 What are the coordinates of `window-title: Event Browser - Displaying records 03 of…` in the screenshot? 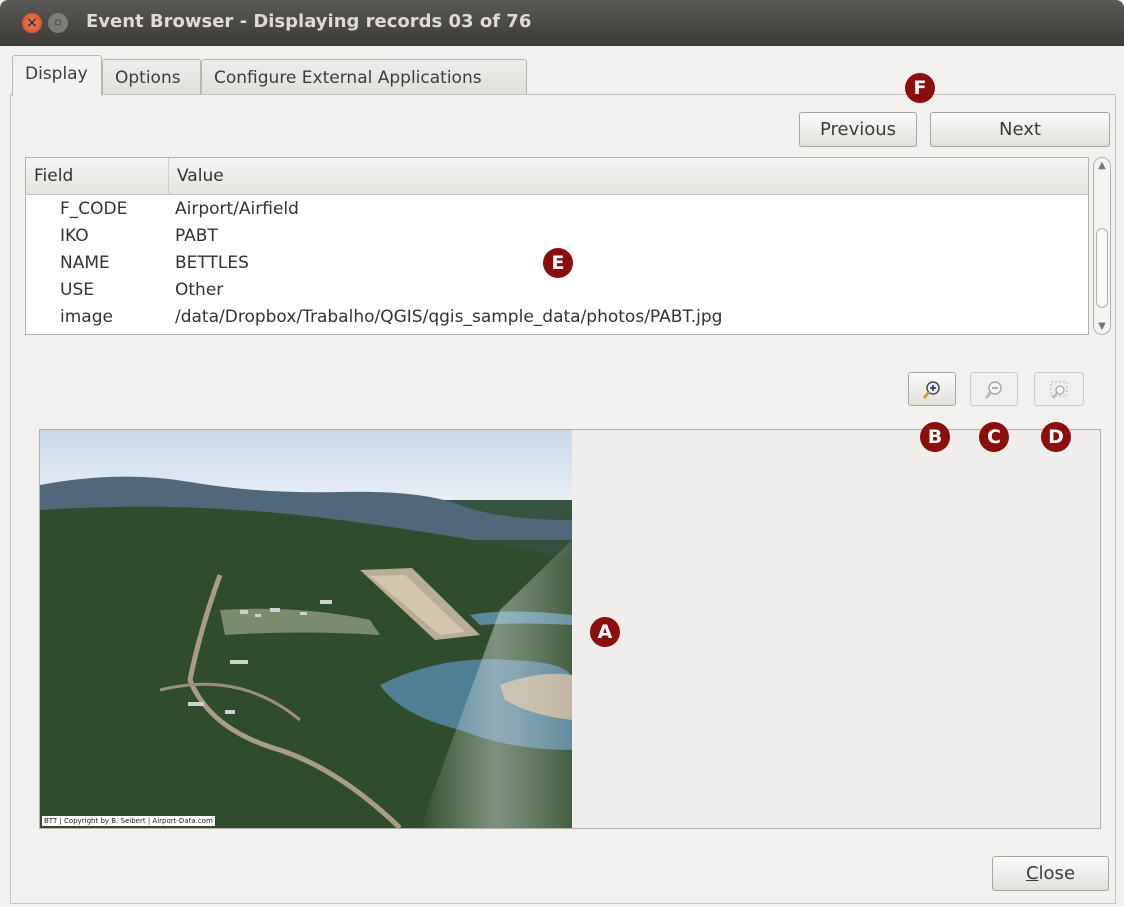 It's located at (309, 21).